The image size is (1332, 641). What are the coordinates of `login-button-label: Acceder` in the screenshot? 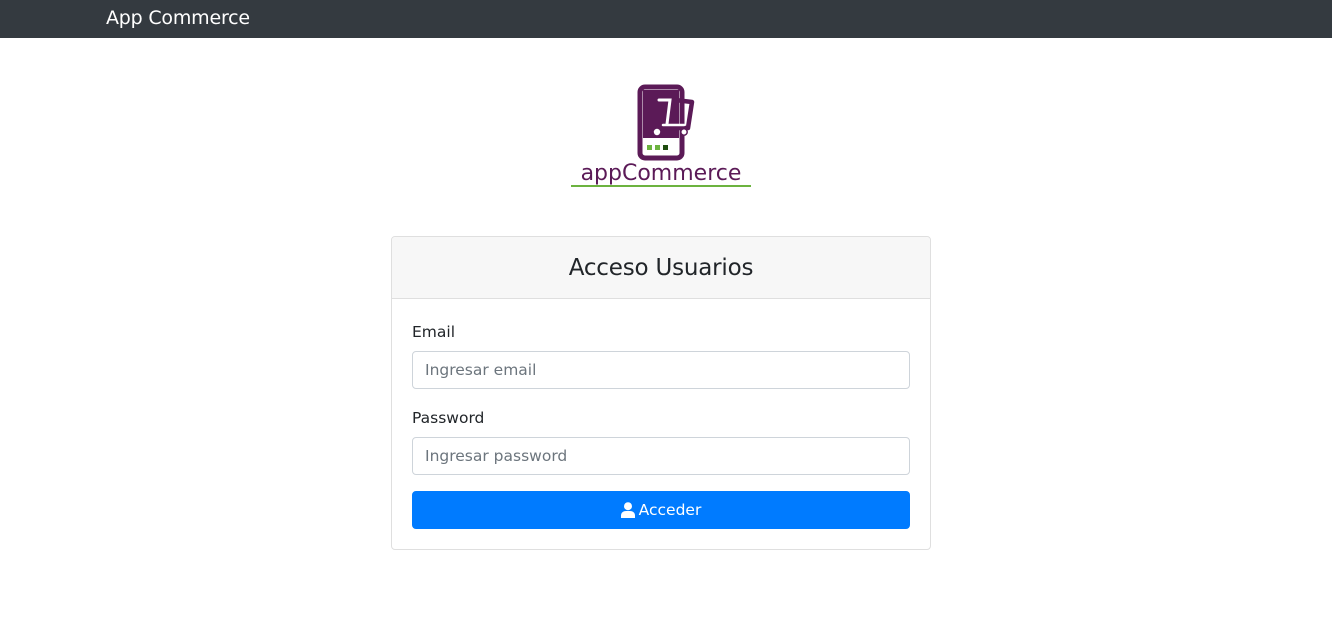 It's located at (670, 510).